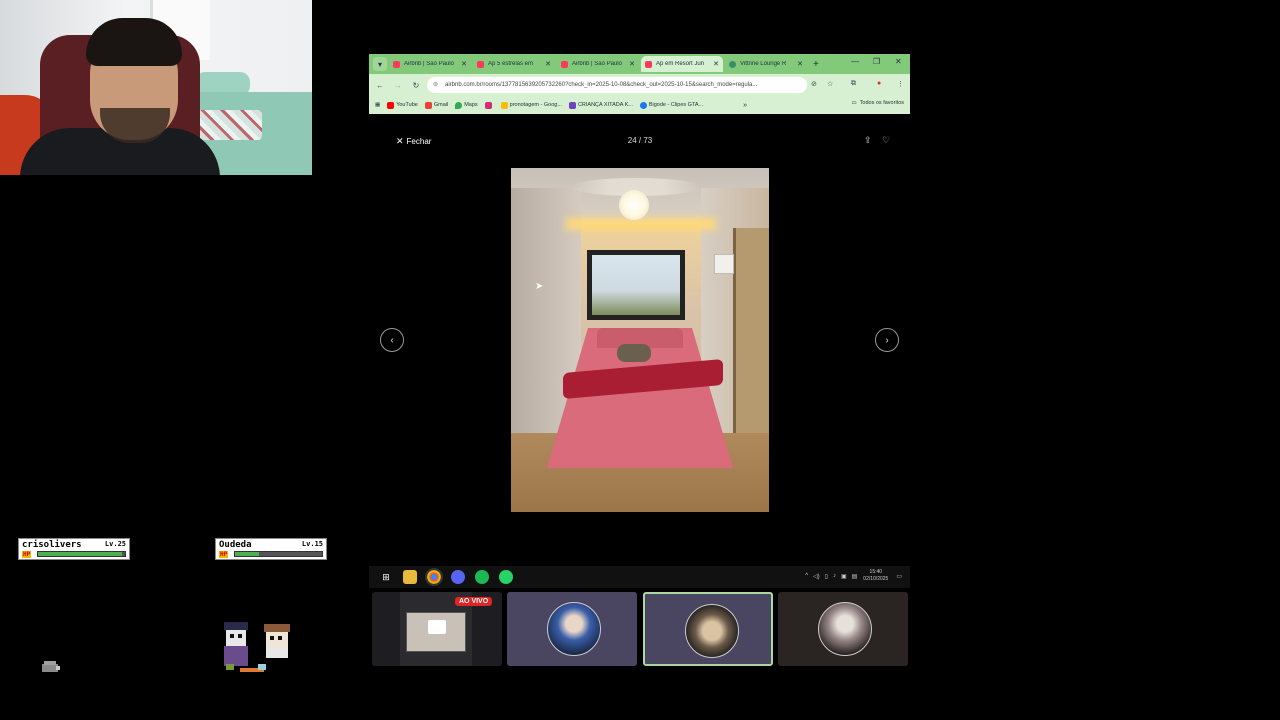  What do you see at coordinates (52, 545) in the screenshot?
I see `player-name: crisolivers` at bounding box center [52, 545].